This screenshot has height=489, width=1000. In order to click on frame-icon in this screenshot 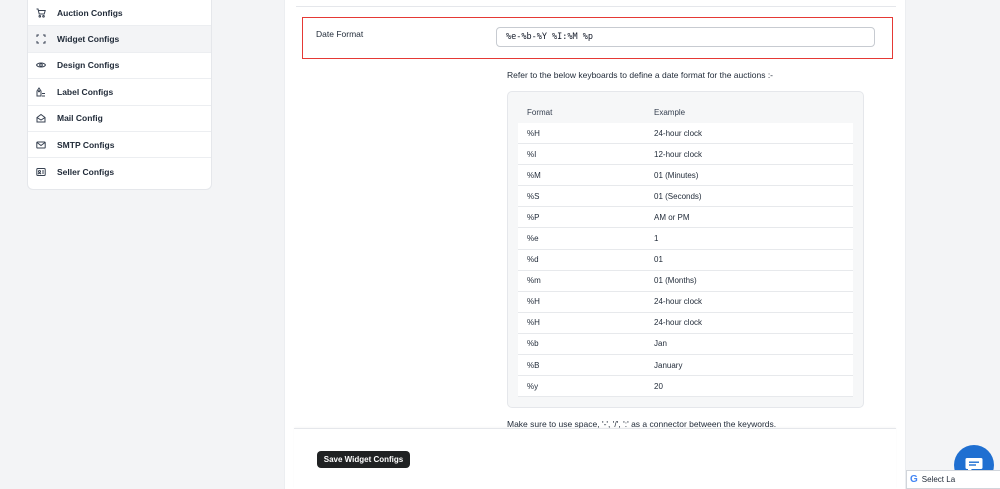, I will do `click(41, 39)`.